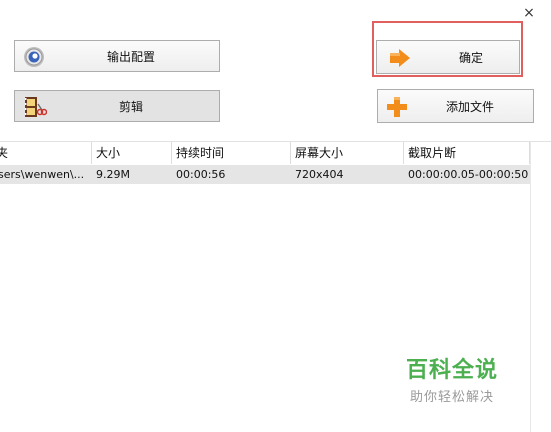 Image resolution: width=551 pixels, height=432 pixels. Describe the element at coordinates (447, 49) in the screenshot. I see `highlight-frame` at that location.